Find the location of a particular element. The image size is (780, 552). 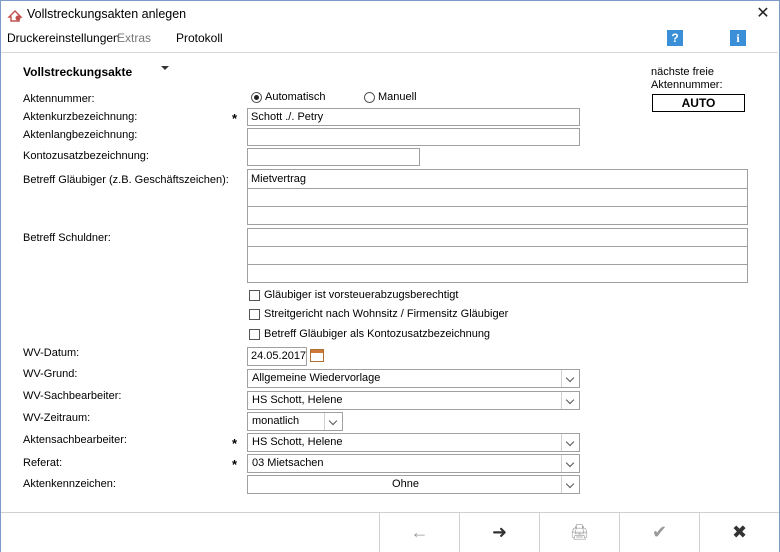

betreff-schuldner-label: Betreff Schuldner: is located at coordinates (67, 238).